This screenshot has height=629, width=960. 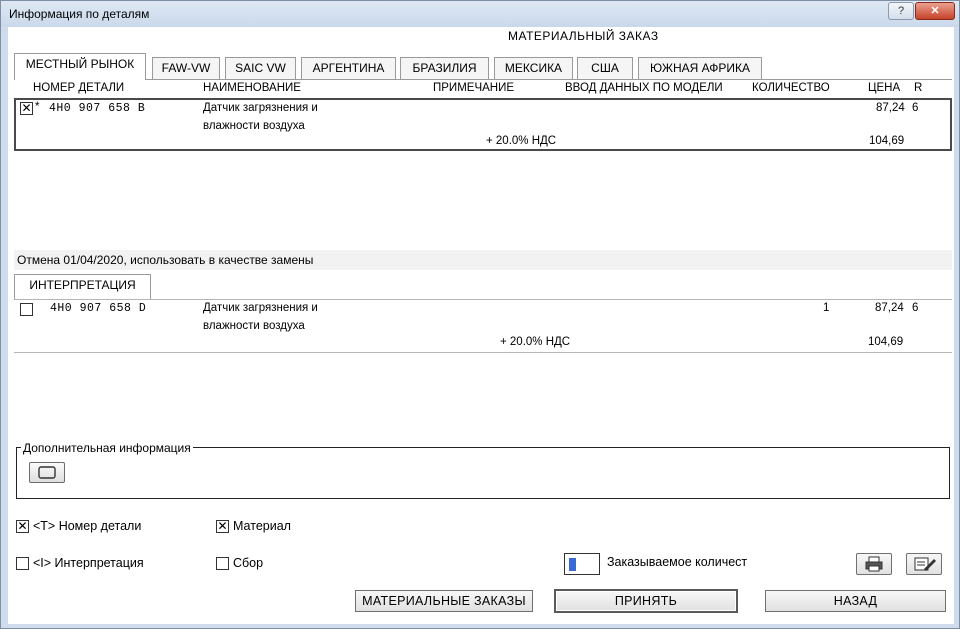 I want to click on tab-mexico: МЕКСИКА, so click(x=533, y=68).